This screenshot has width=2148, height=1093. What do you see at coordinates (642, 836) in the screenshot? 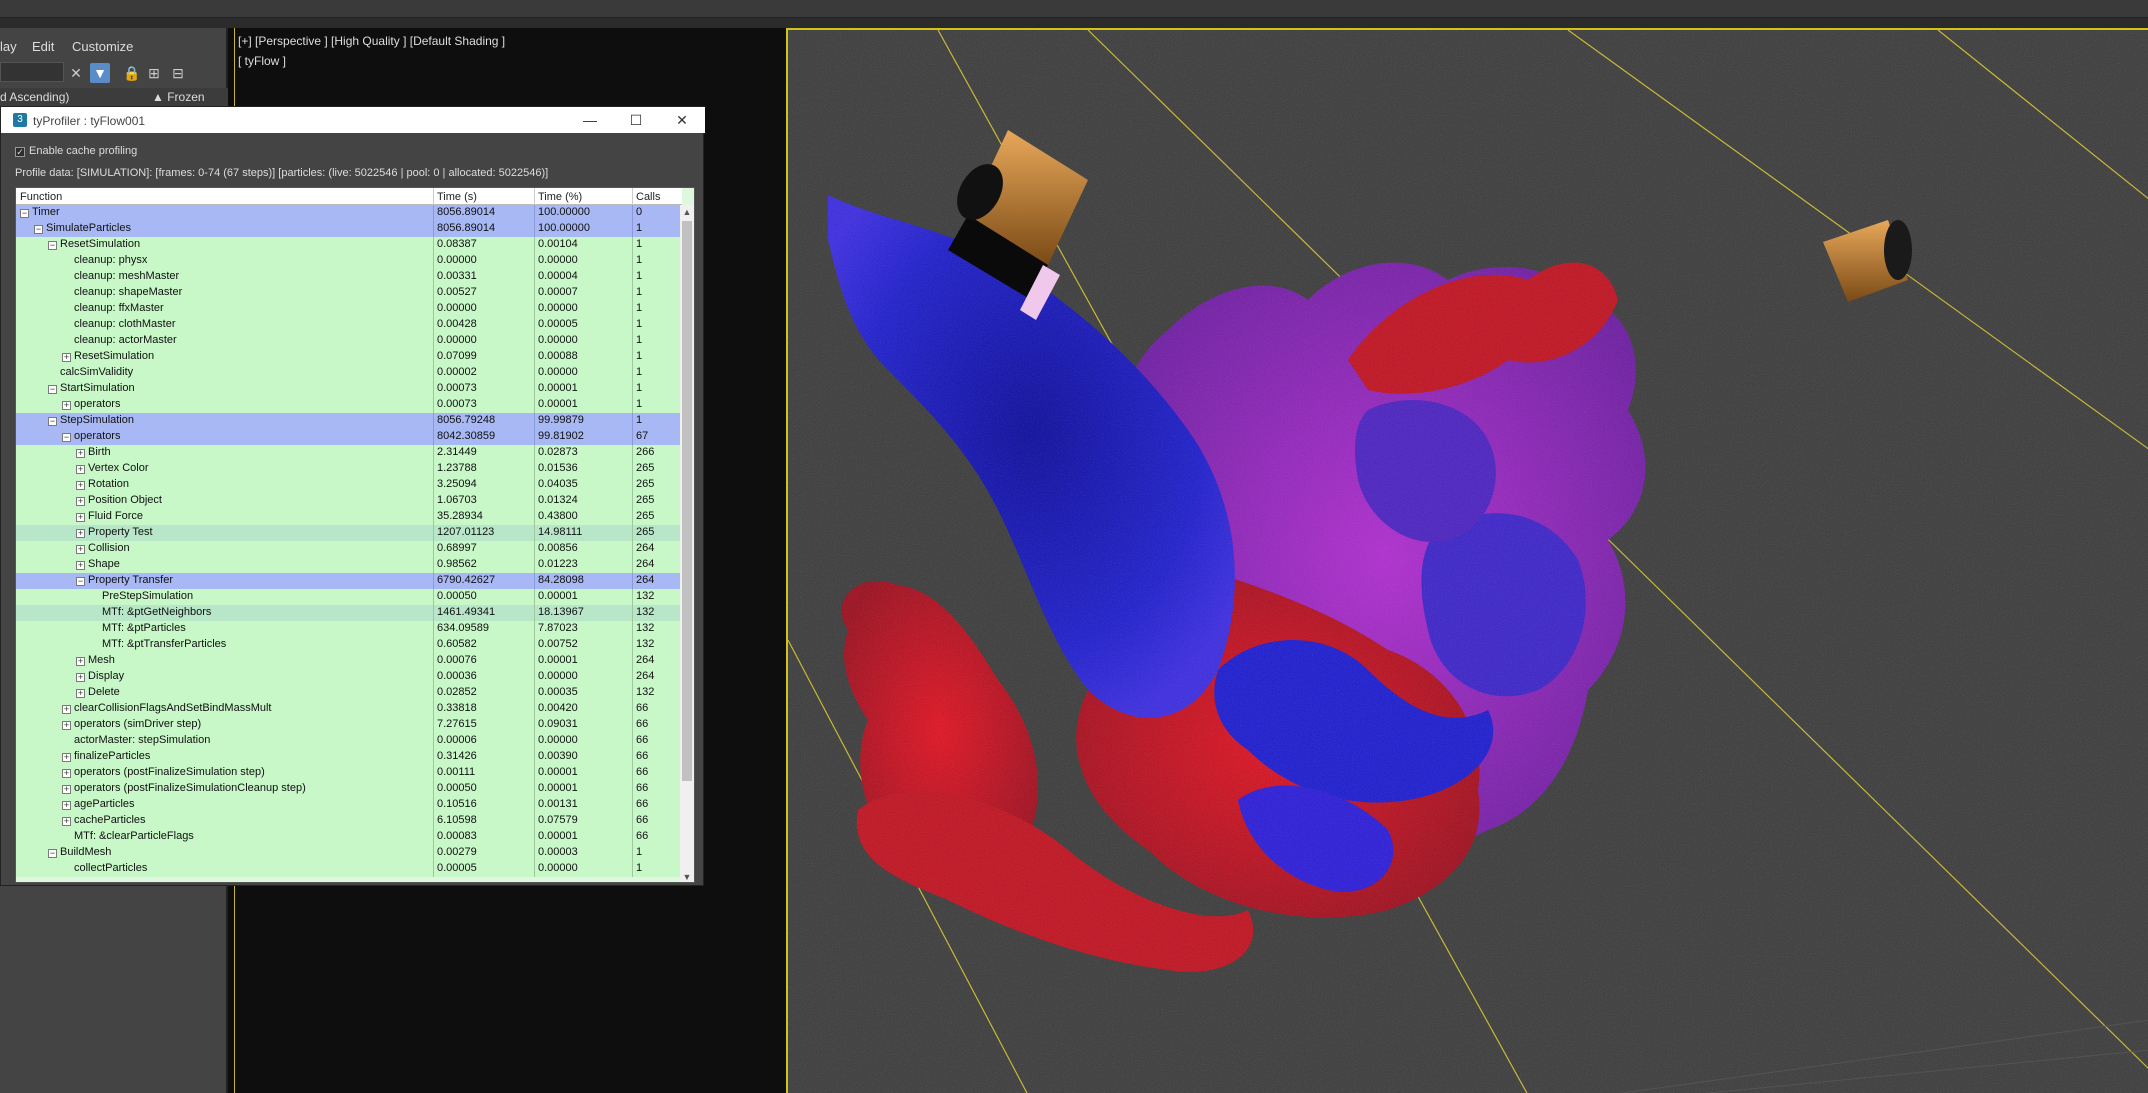
I see `calls-cell: 66` at bounding box center [642, 836].